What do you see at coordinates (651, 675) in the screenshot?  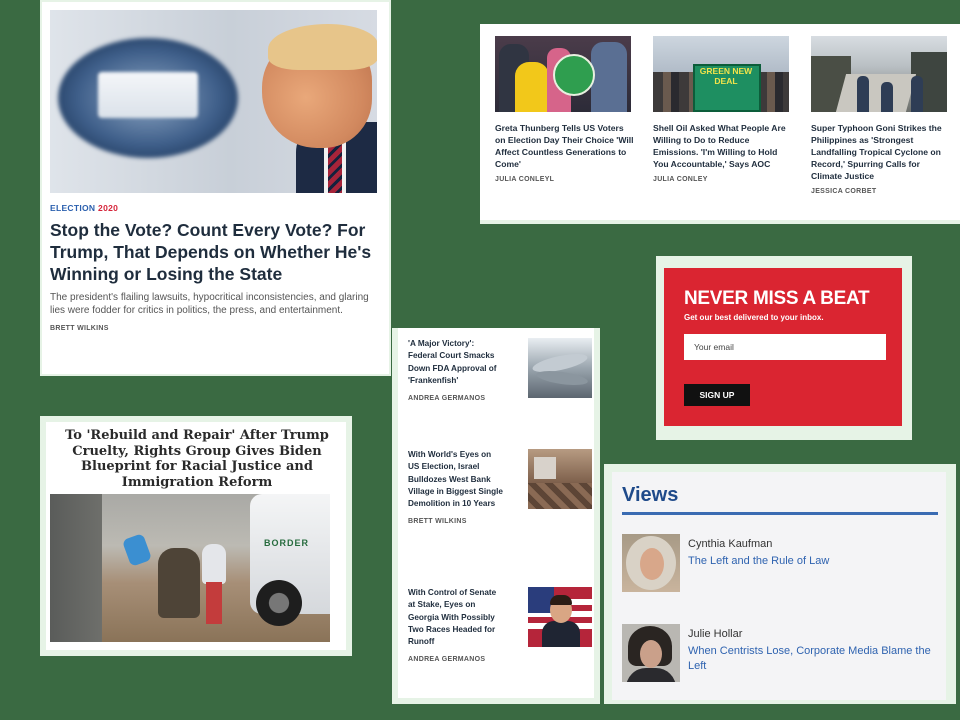 I see `avatar-shoulders` at bounding box center [651, 675].